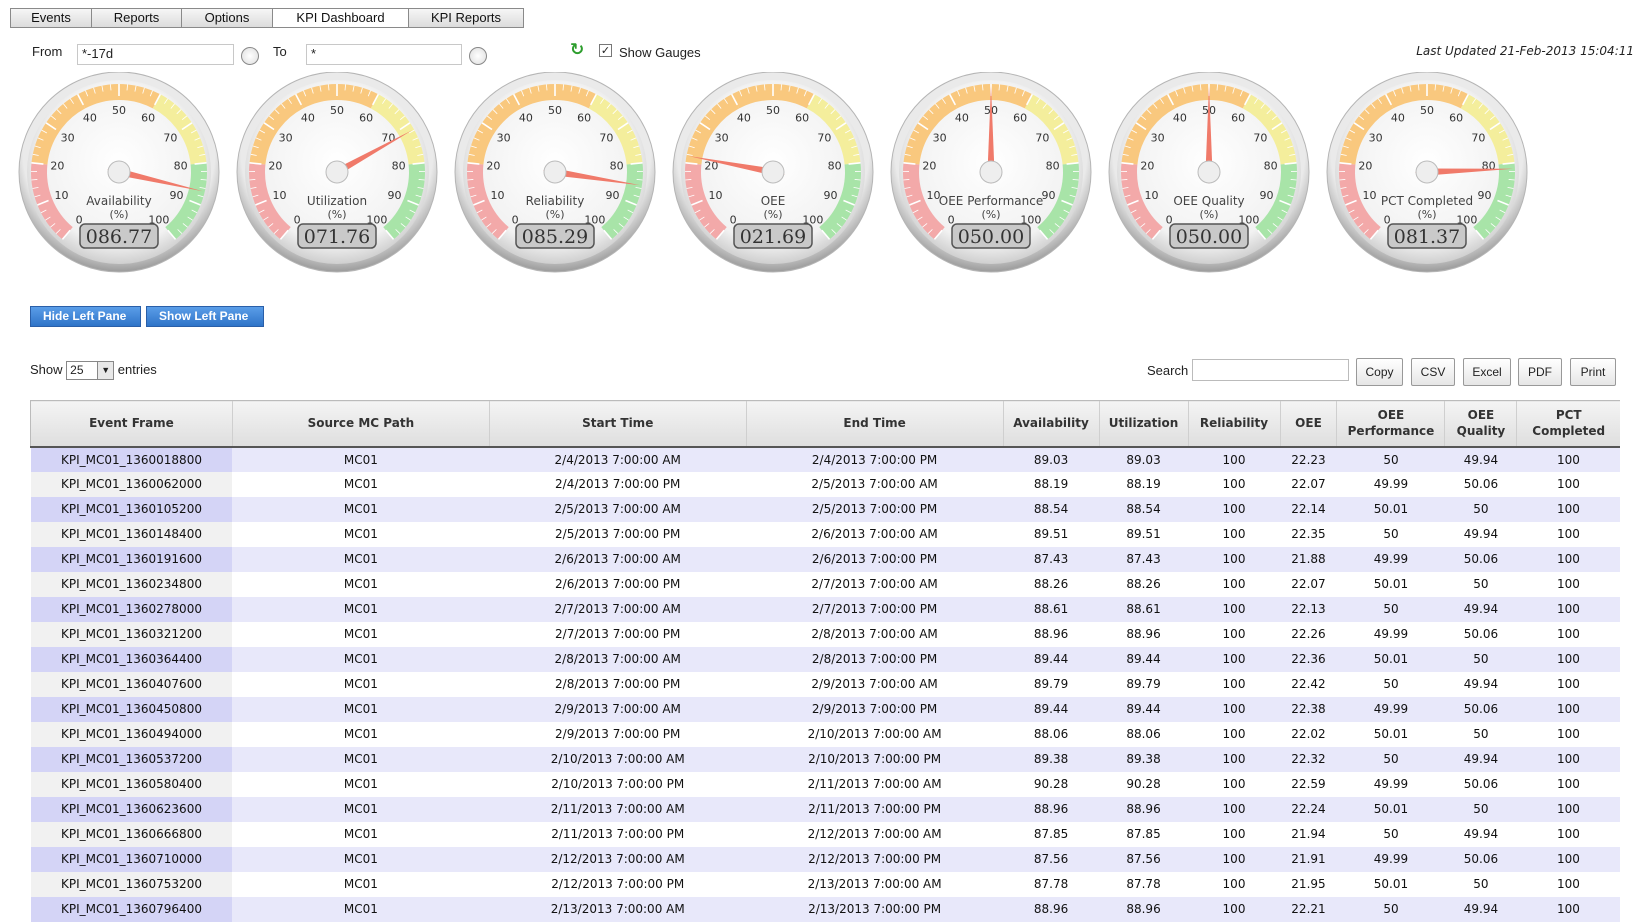 The image size is (1642, 922). I want to click on table-cell: 22.32, so click(1308, 759).